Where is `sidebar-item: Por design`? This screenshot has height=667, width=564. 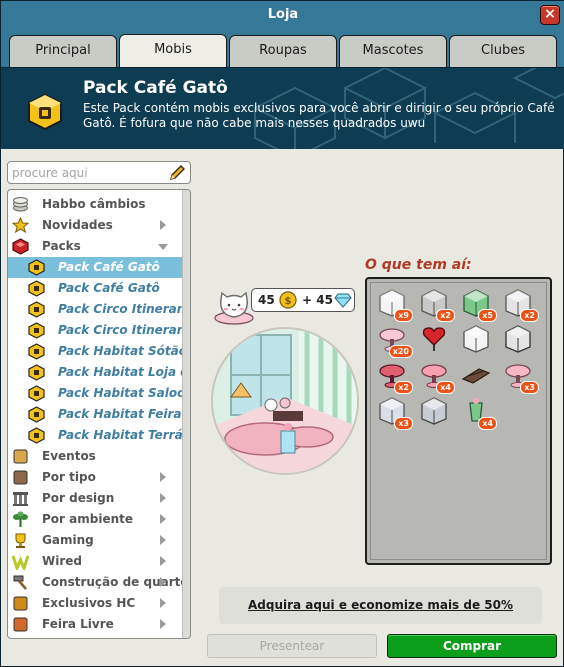 sidebar-item: Por design is located at coordinates (99, 498).